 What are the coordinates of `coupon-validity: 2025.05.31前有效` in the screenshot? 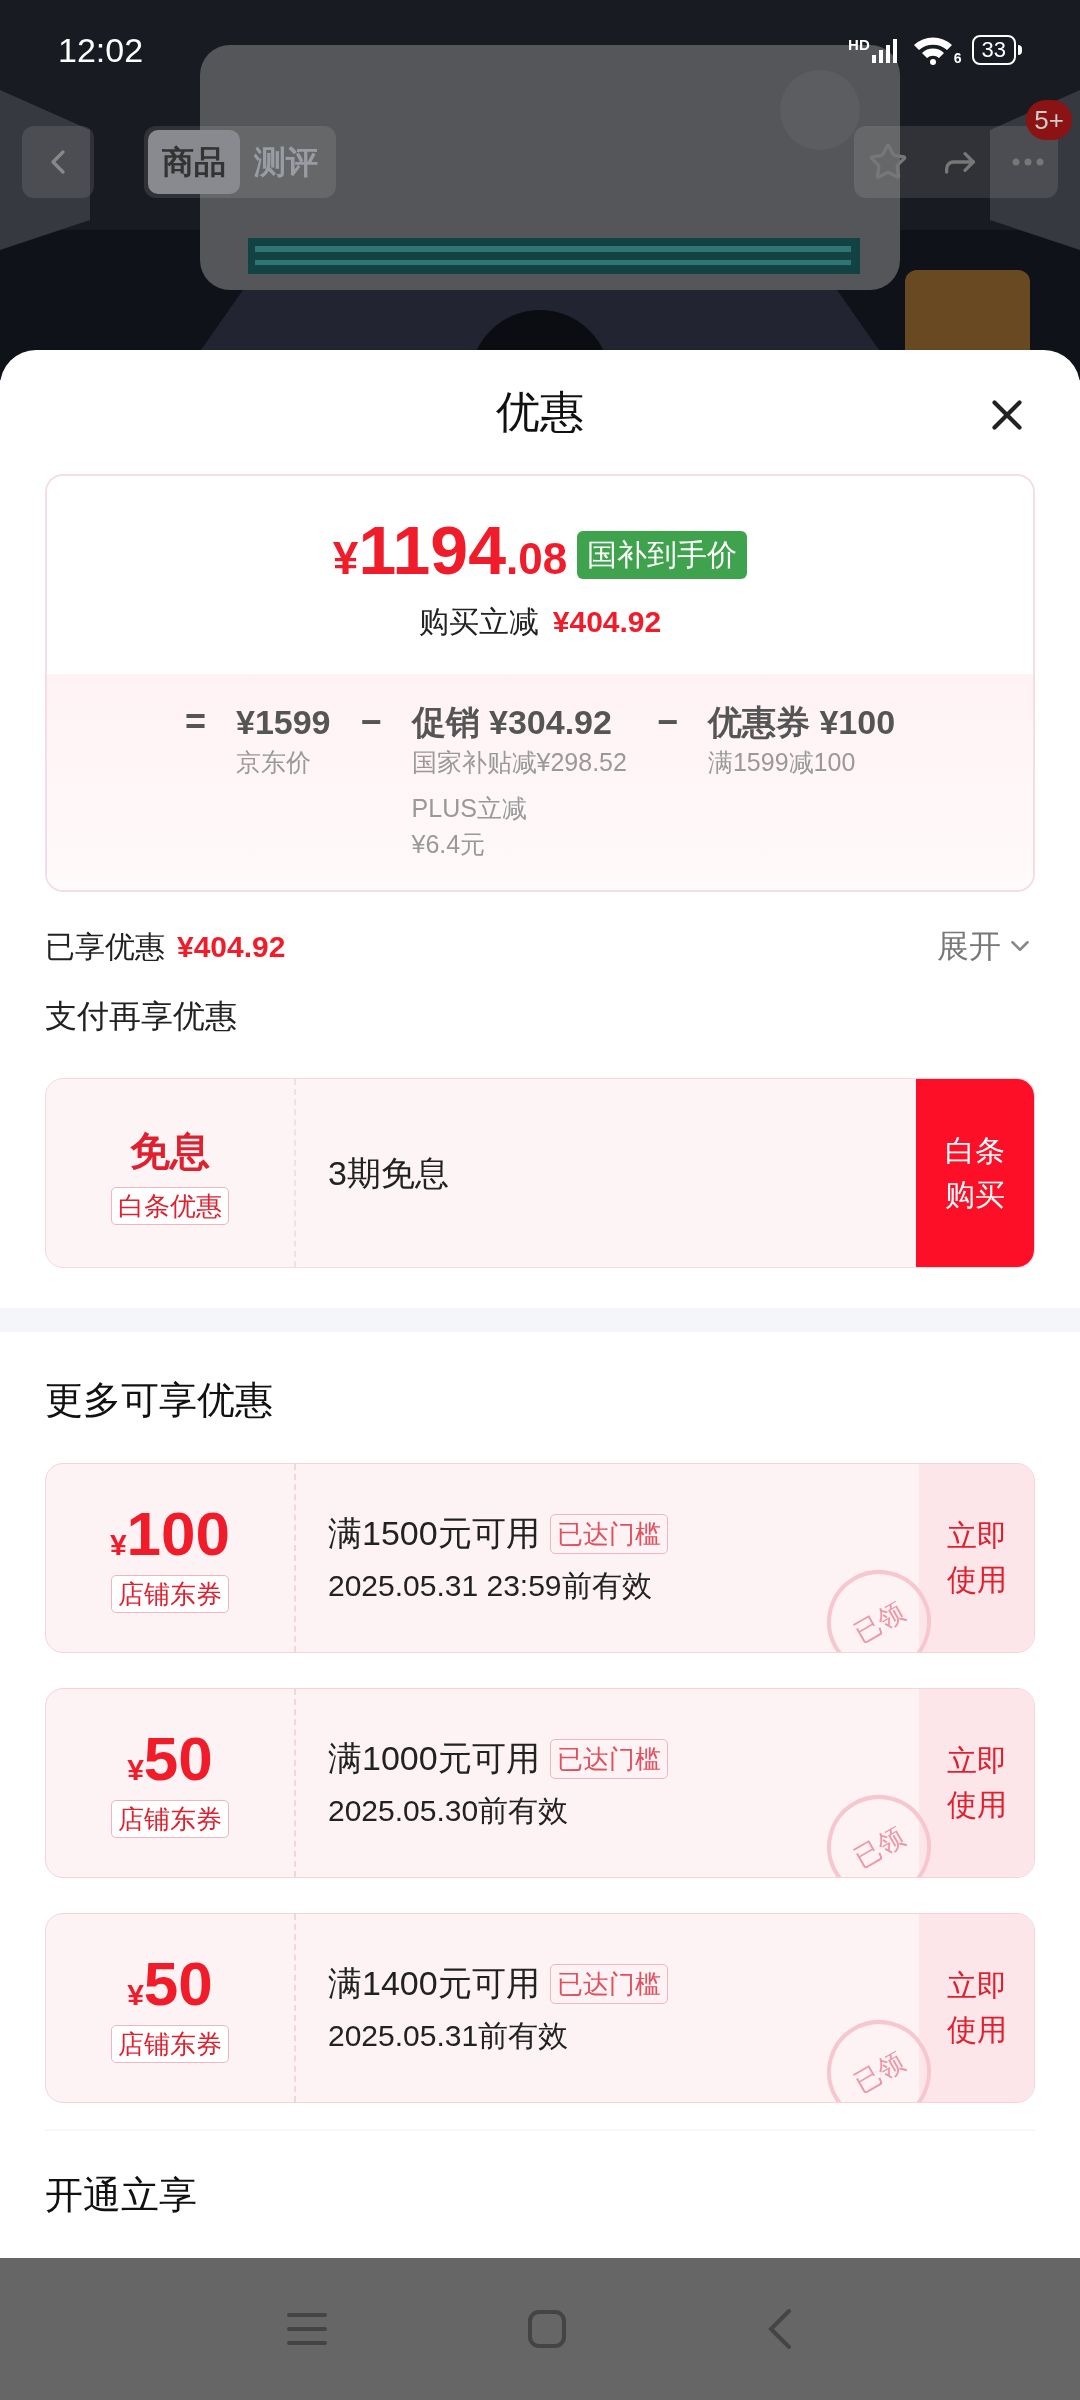 It's located at (449, 2036).